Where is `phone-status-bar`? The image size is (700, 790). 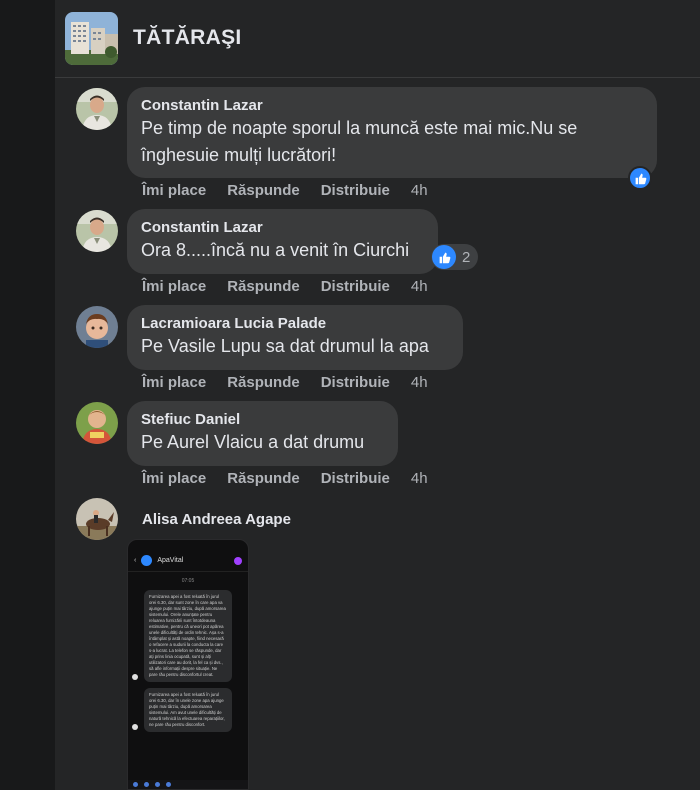
phone-status-bar is located at coordinates (188, 545).